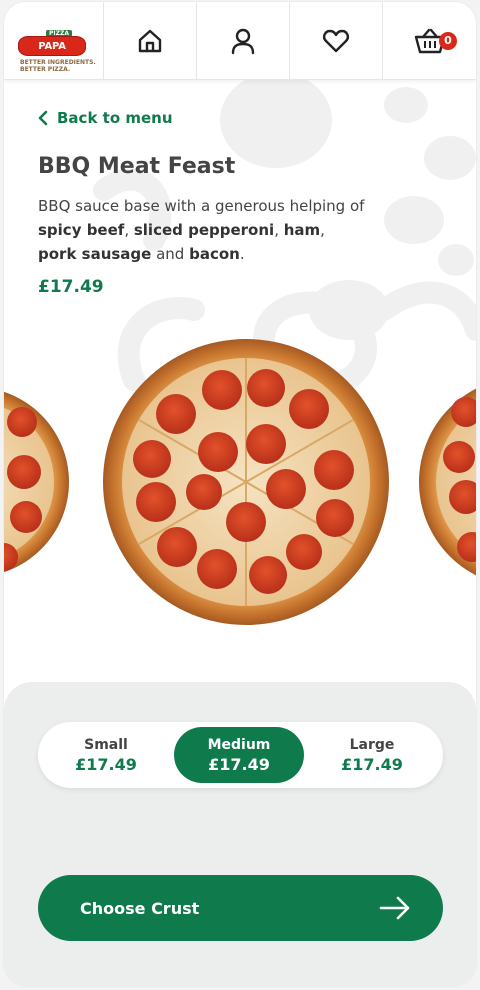  I want to click on size-option-small: Small £17.49, so click(106, 755).